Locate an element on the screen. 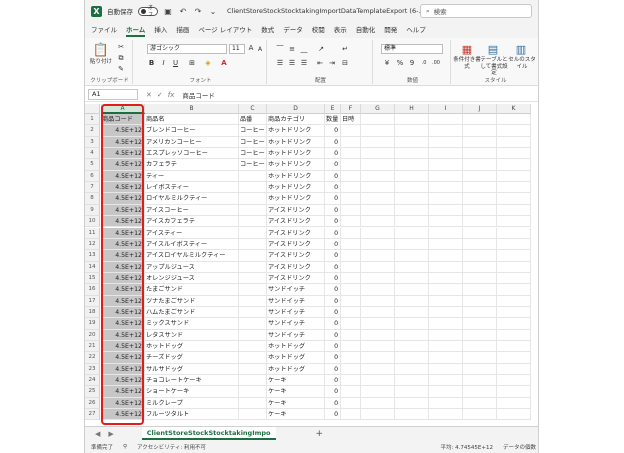 The image size is (624, 453). menu-tab: 表示 is located at coordinates (340, 30).